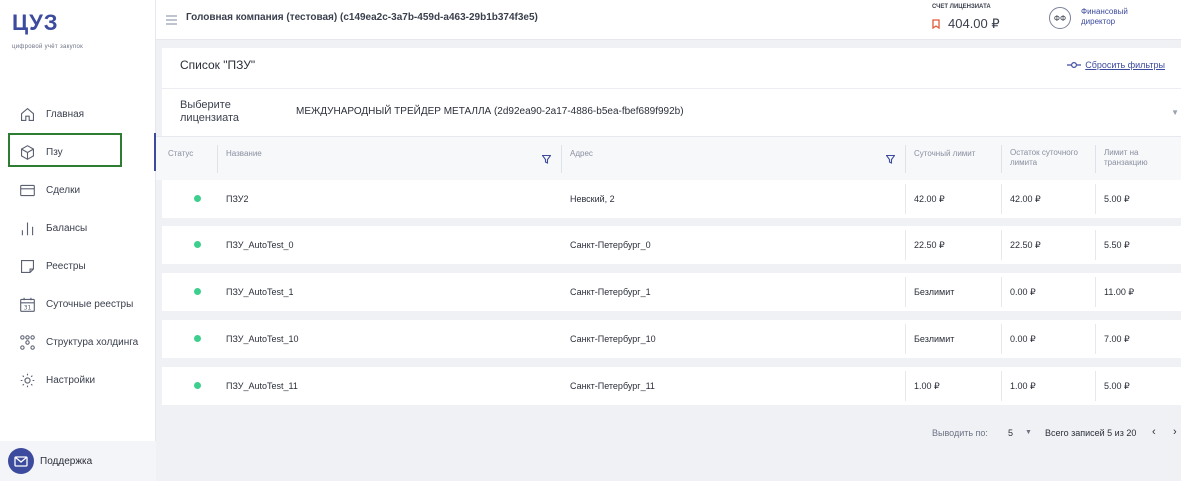  I want to click on sidebar-item-holding-structure: Структура холдинга, so click(78, 342).